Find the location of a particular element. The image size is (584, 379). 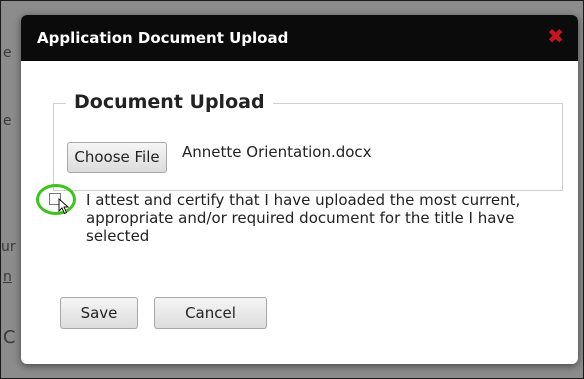

background-text: C is located at coordinates (9, 337).